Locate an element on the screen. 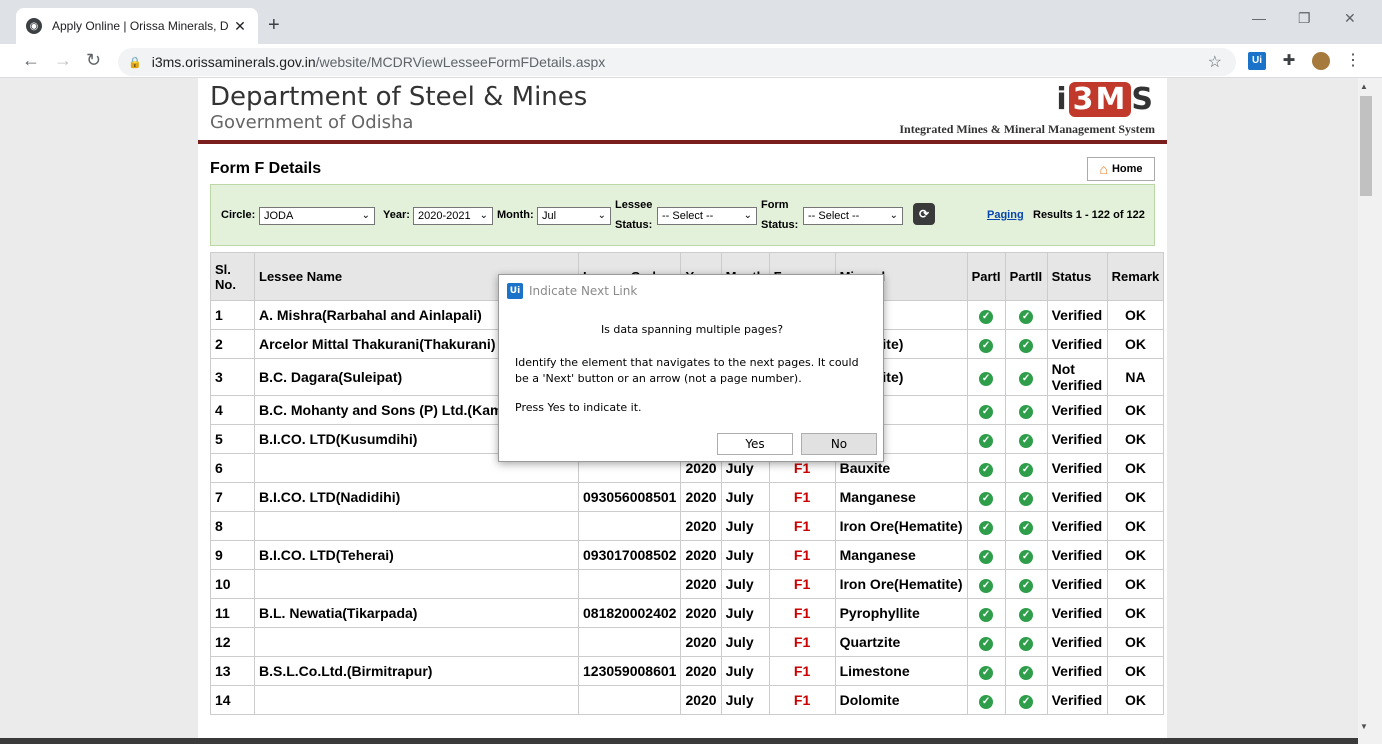  home-button: ⌂ Home is located at coordinates (1121, 169).